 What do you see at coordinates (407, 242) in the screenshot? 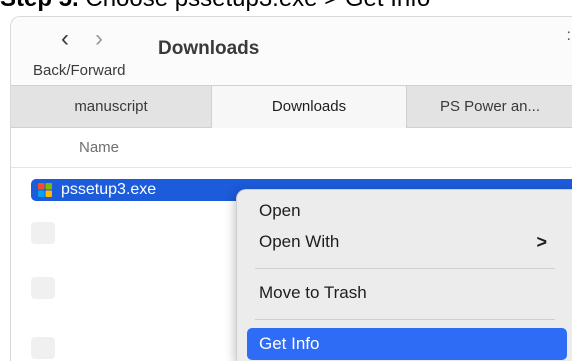
I see `menu-item-open-with: Open With >` at bounding box center [407, 242].